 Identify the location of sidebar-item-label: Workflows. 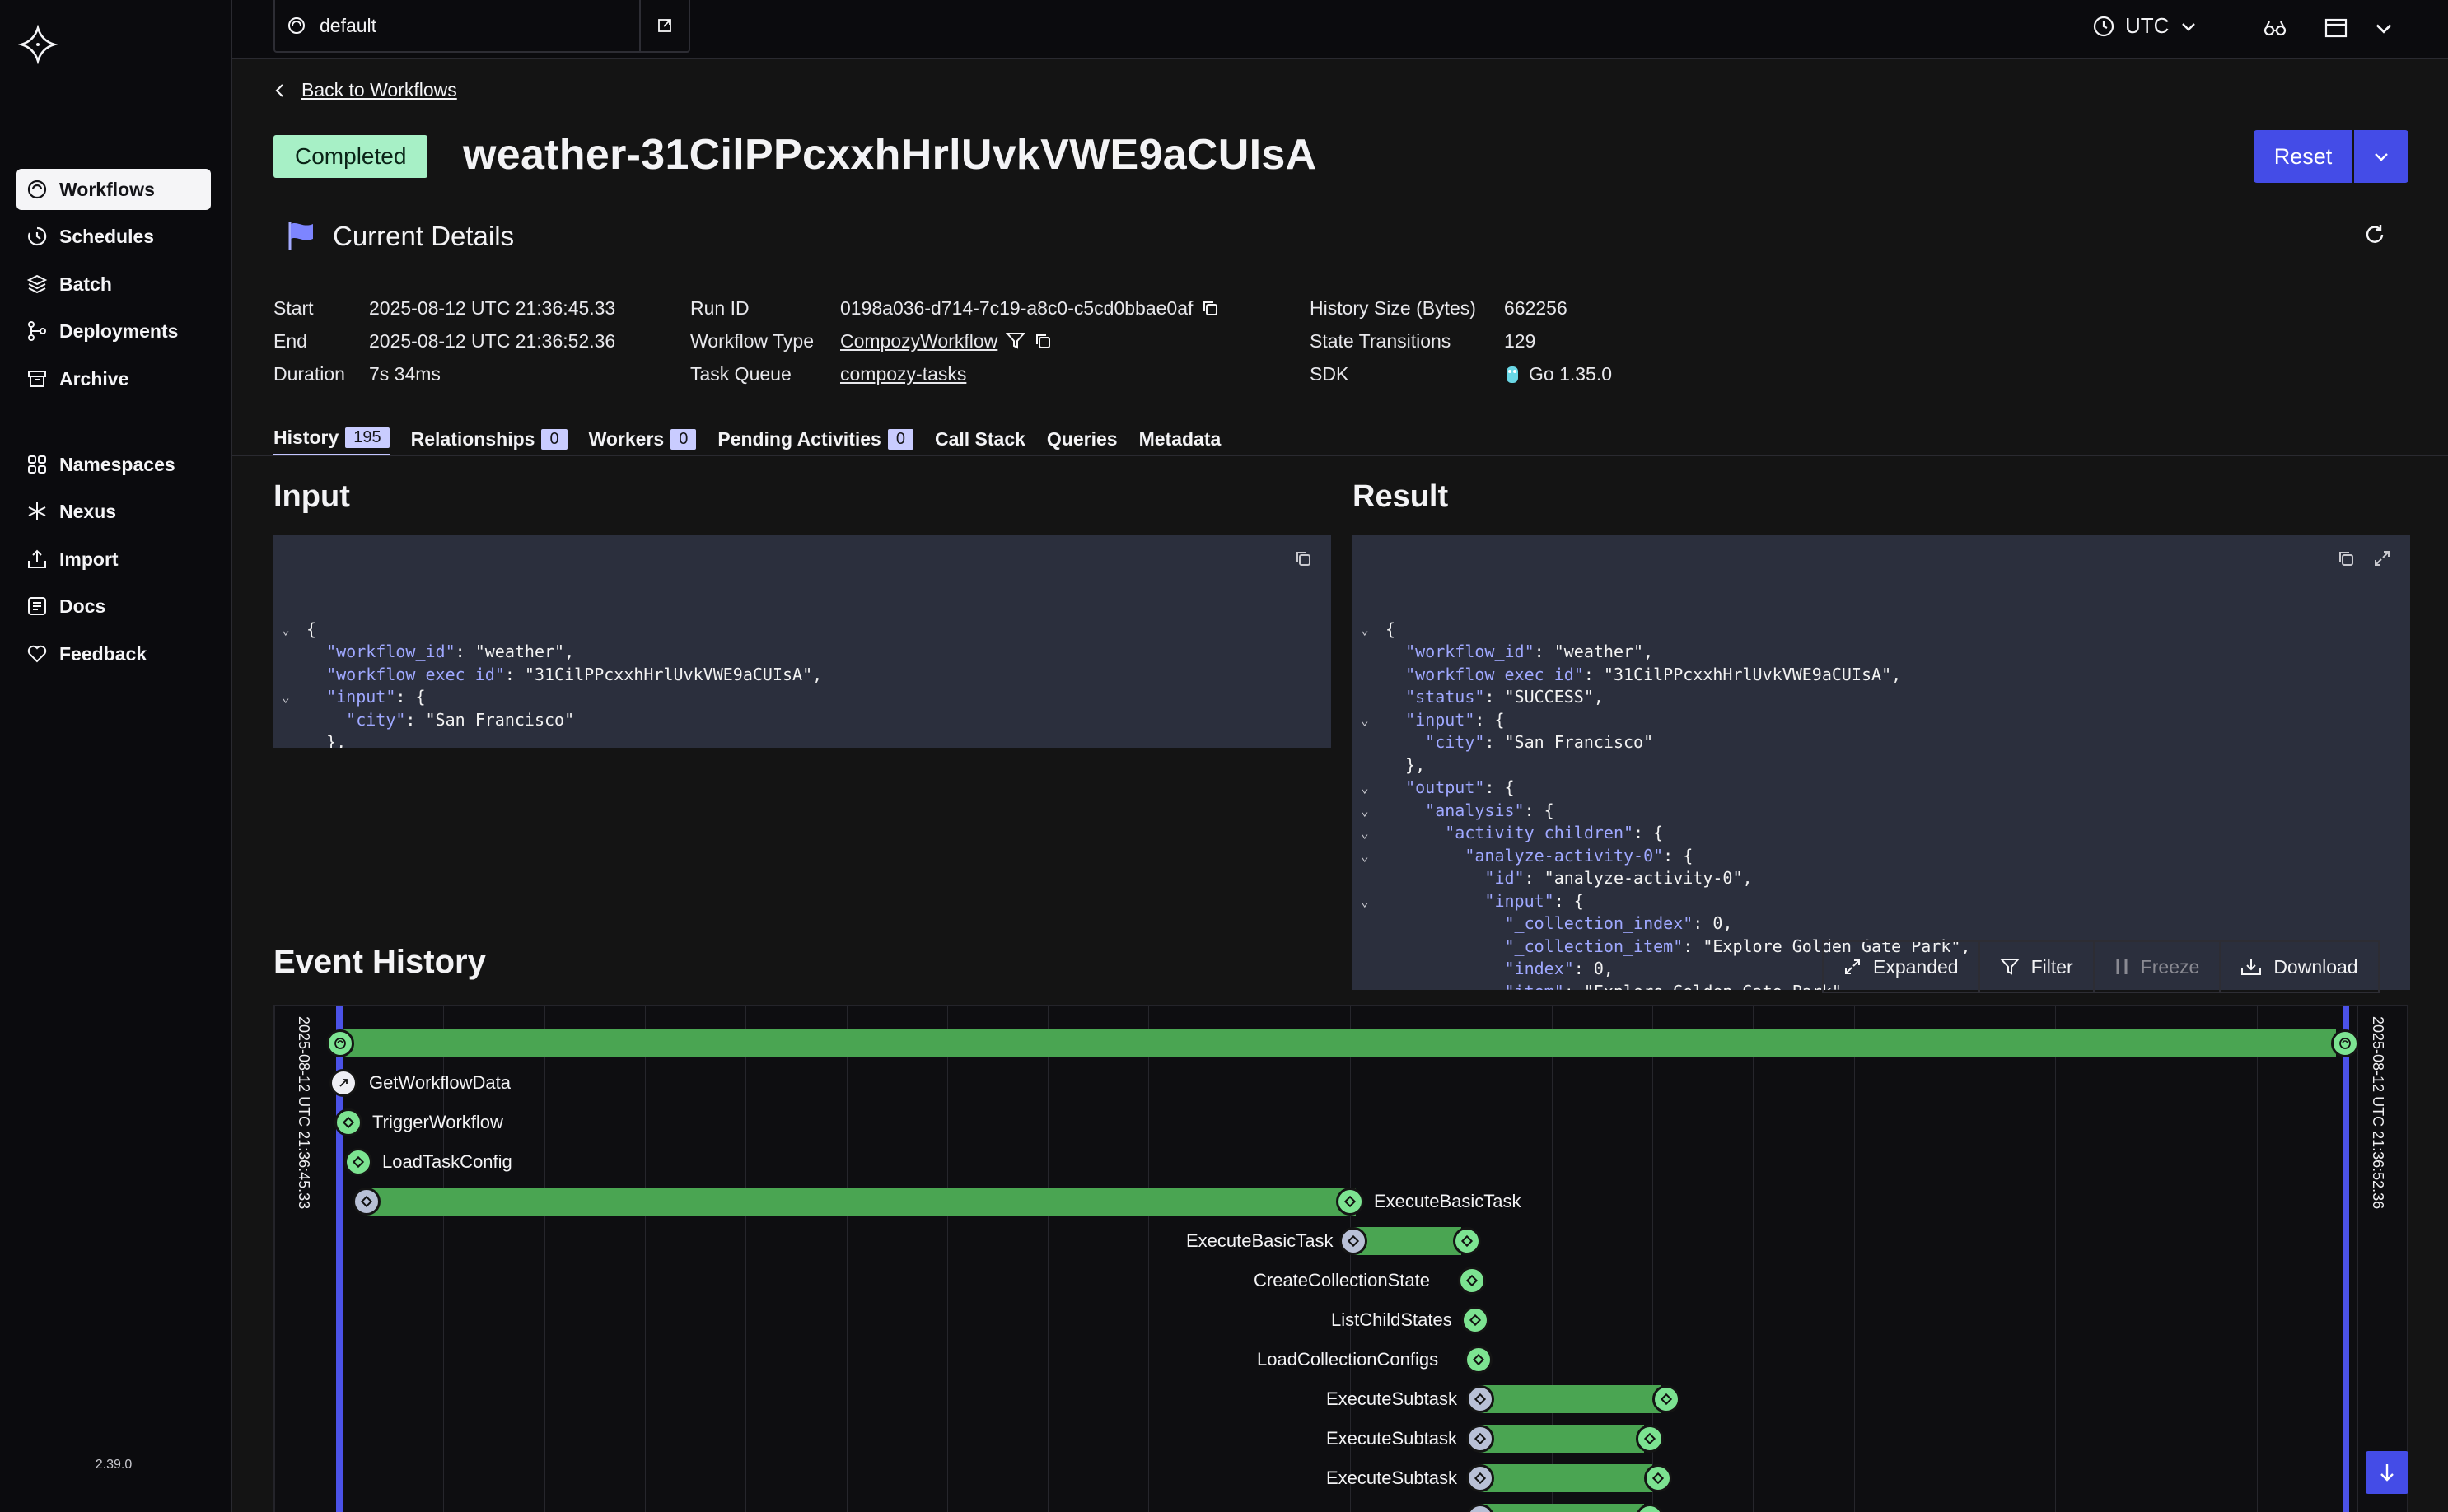
(107, 189).